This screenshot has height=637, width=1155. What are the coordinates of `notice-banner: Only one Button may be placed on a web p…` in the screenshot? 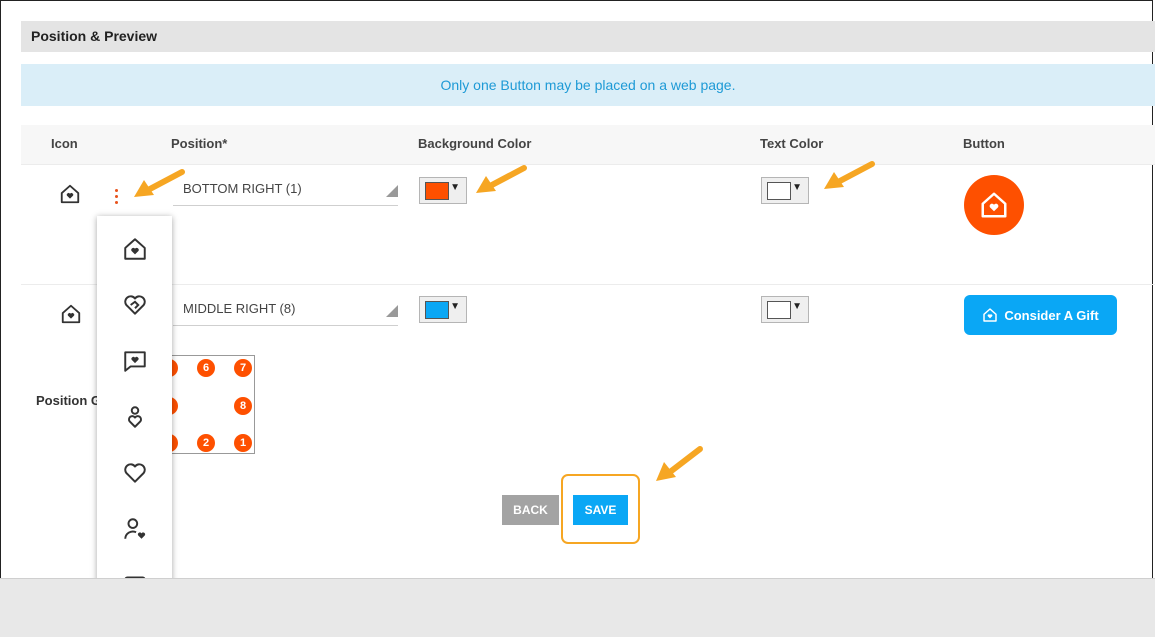 It's located at (588, 85).